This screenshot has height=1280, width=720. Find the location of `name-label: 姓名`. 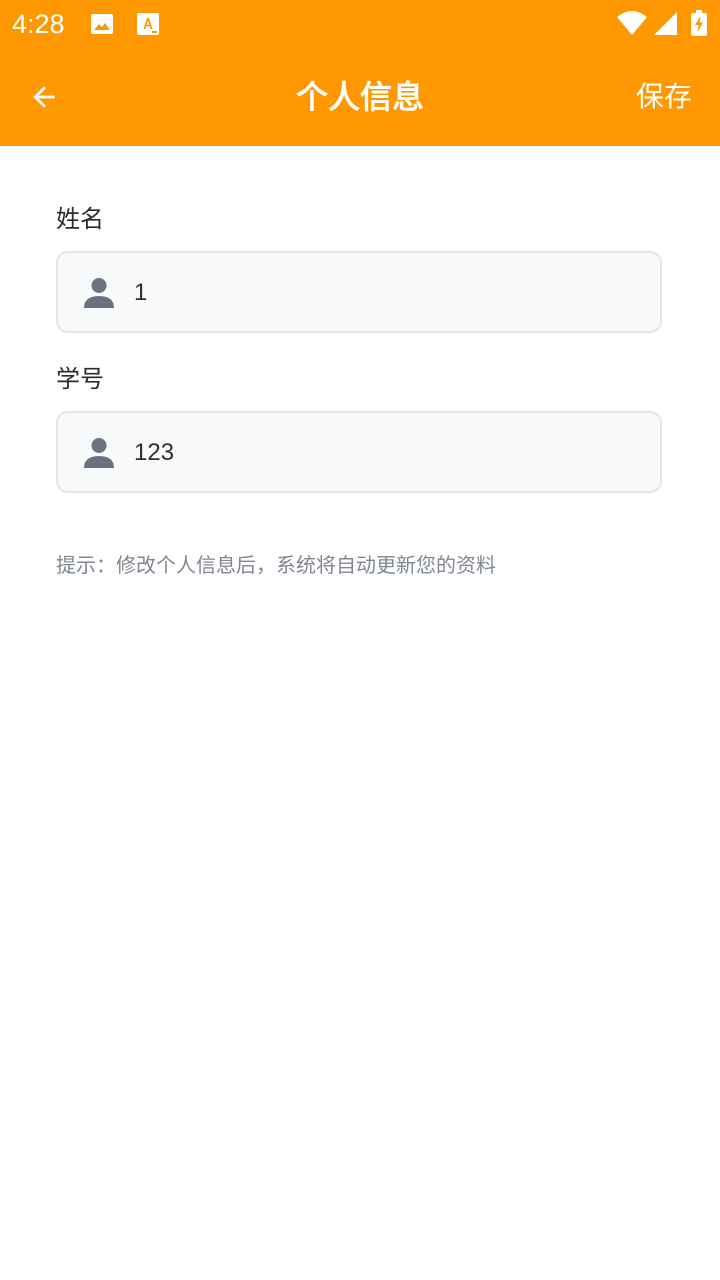

name-label: 姓名 is located at coordinates (80, 219).